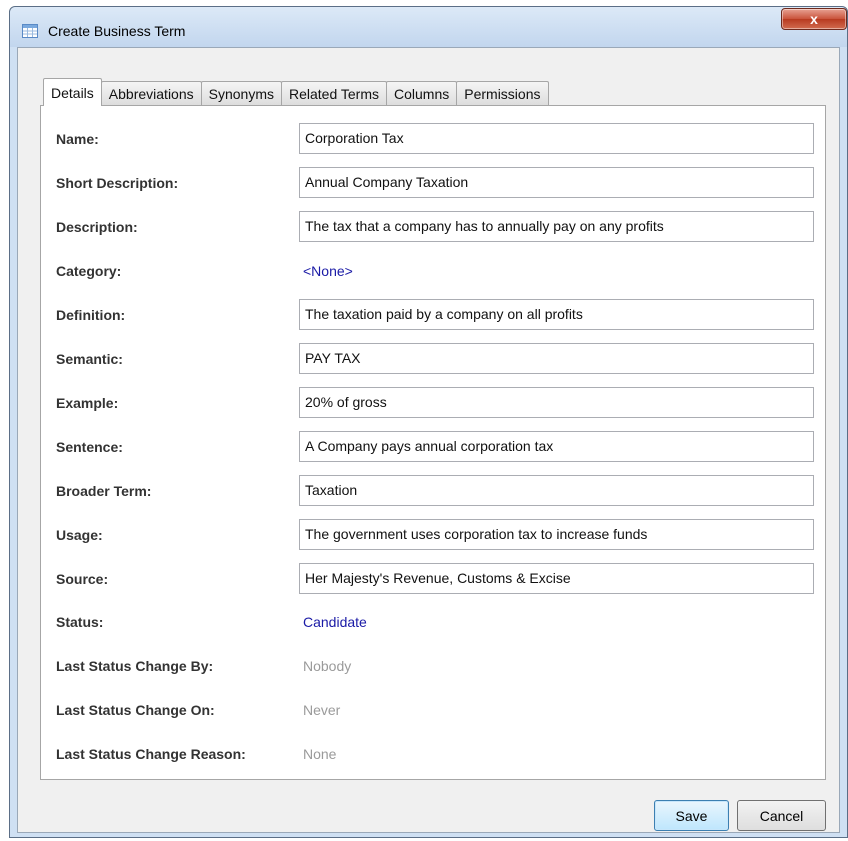  What do you see at coordinates (151, 754) in the screenshot?
I see `last-status-change-reason-label: Last Status Change Reason:` at bounding box center [151, 754].